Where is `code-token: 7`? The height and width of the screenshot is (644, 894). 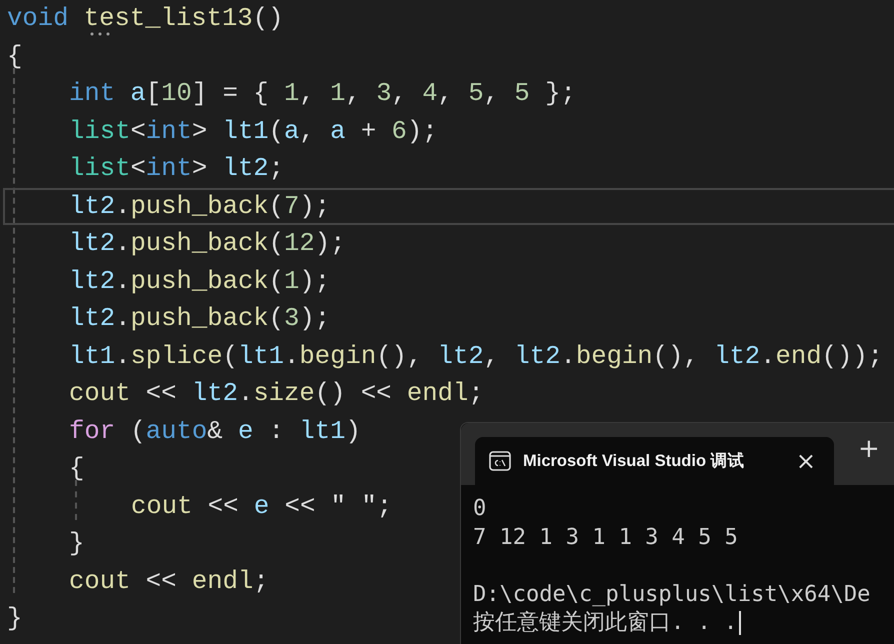 code-token: 7 is located at coordinates (292, 206).